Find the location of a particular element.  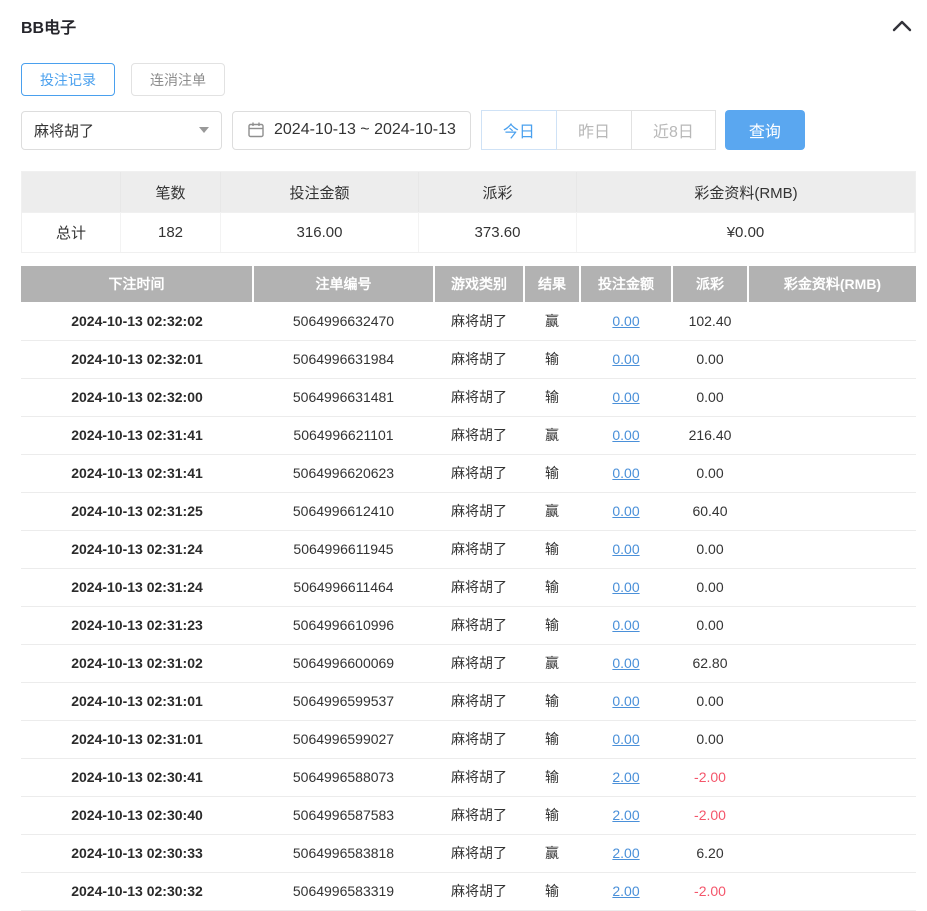

record-tabs: 投注记录 连消注单 is located at coordinates (468, 79).